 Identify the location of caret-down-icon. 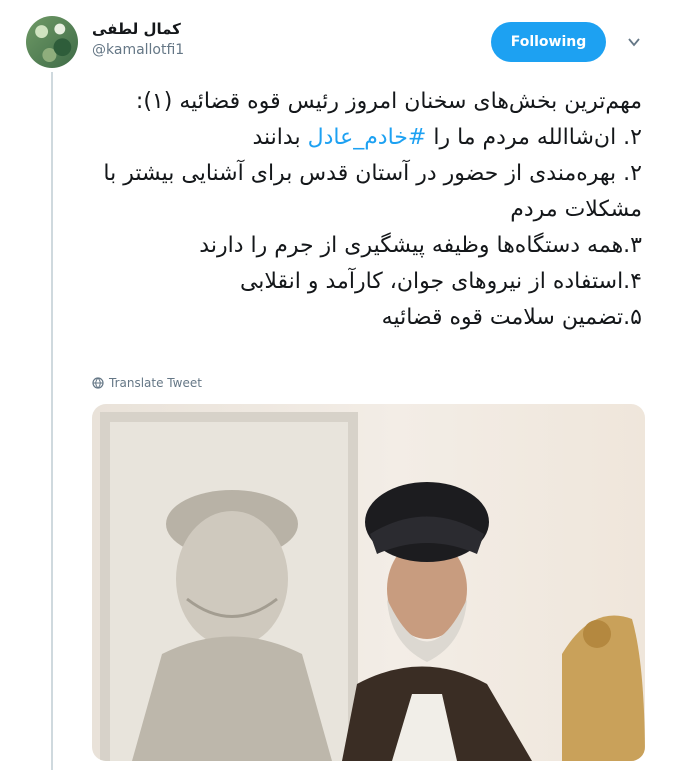
(634, 42).